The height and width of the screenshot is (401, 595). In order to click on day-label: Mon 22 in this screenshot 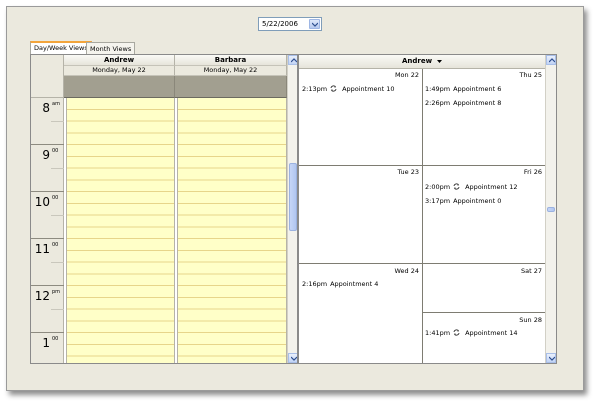, I will do `click(360, 75)`.